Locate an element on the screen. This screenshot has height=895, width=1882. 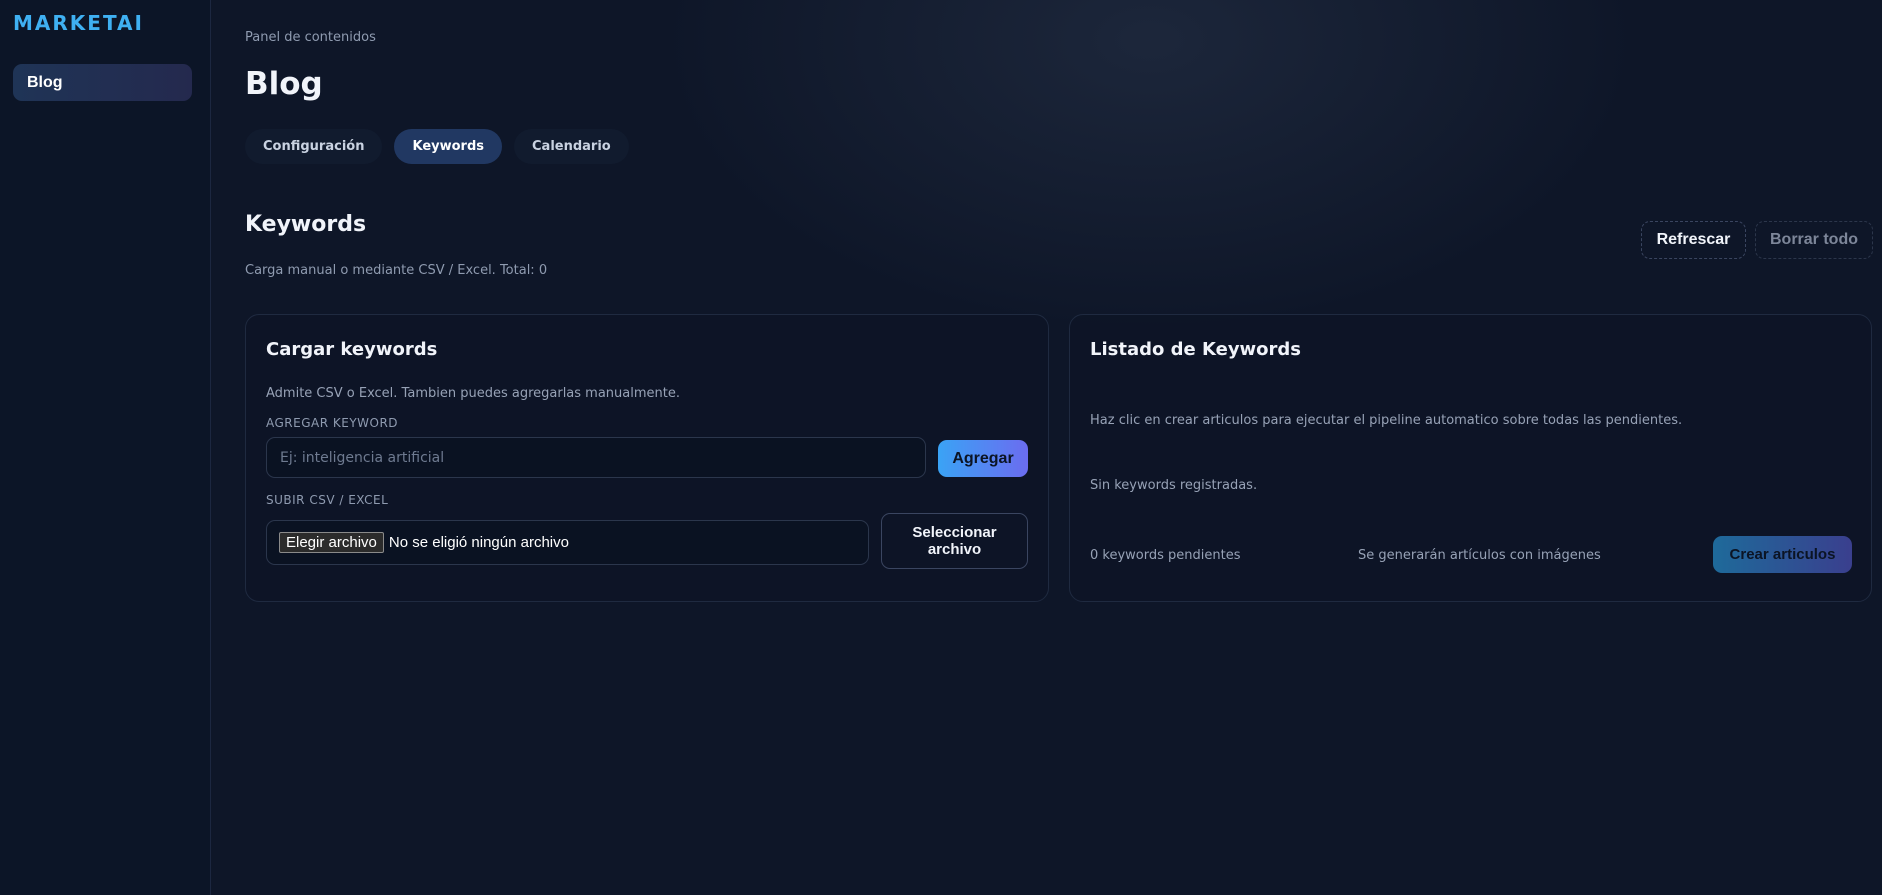
select-file-button: Seleccionar archivo is located at coordinates (954, 541).